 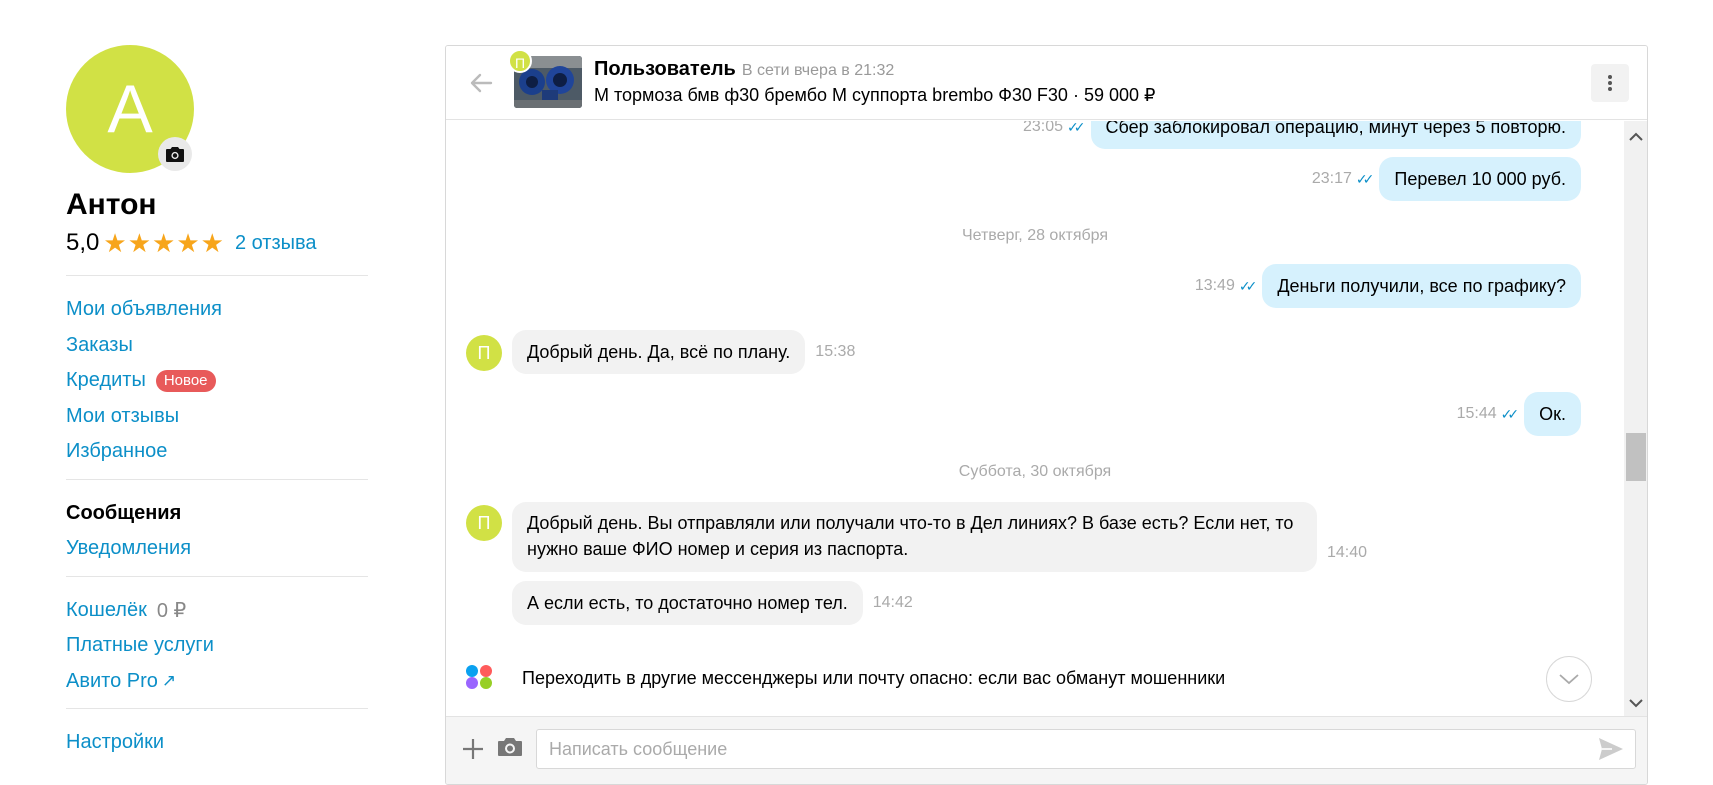 I want to click on date-separator: Суббота, 30 октября, so click(x=1035, y=471).